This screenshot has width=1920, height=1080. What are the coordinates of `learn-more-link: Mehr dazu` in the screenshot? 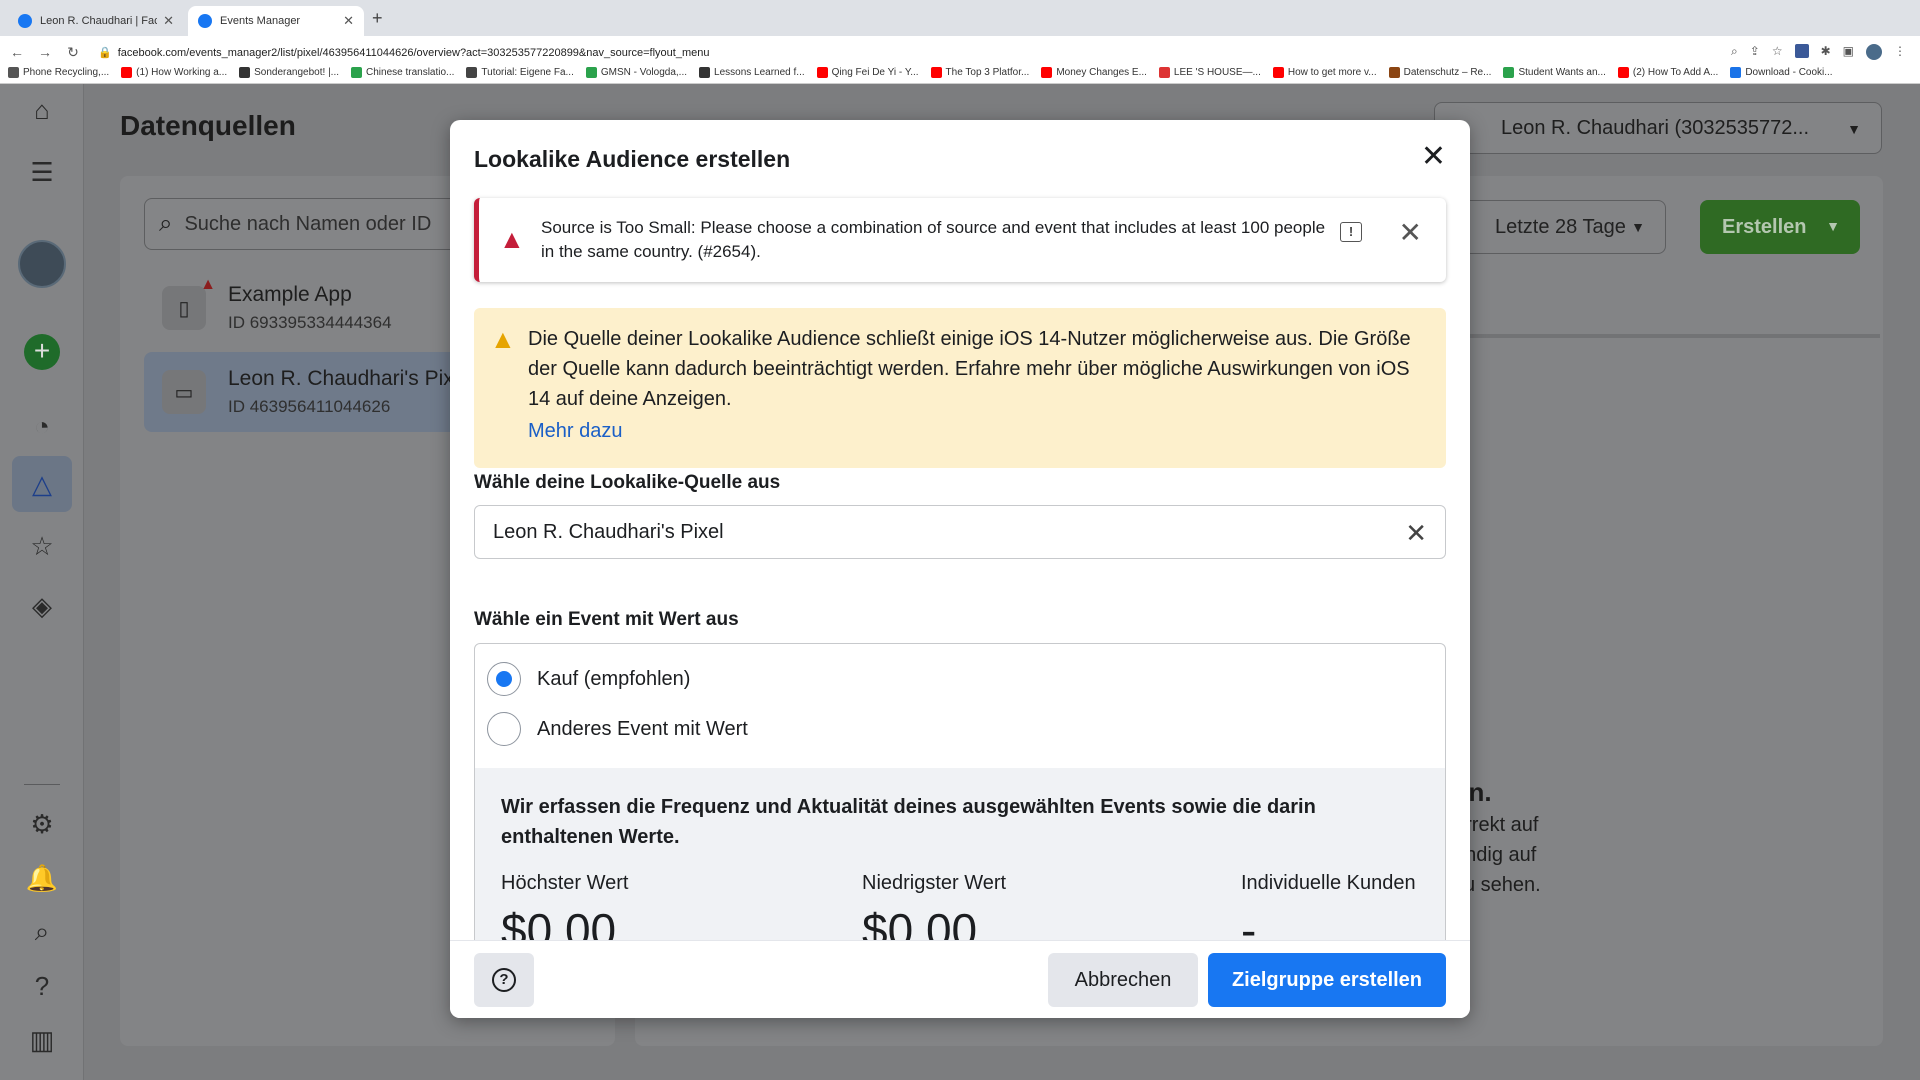 It's located at (575, 431).